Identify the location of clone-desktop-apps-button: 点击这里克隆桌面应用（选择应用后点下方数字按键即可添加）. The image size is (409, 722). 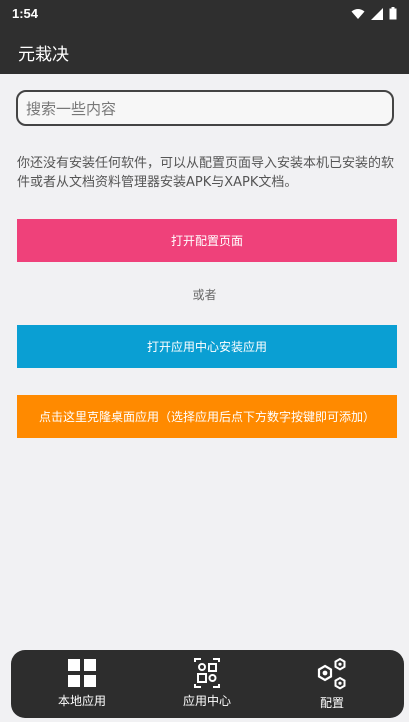
(207, 416).